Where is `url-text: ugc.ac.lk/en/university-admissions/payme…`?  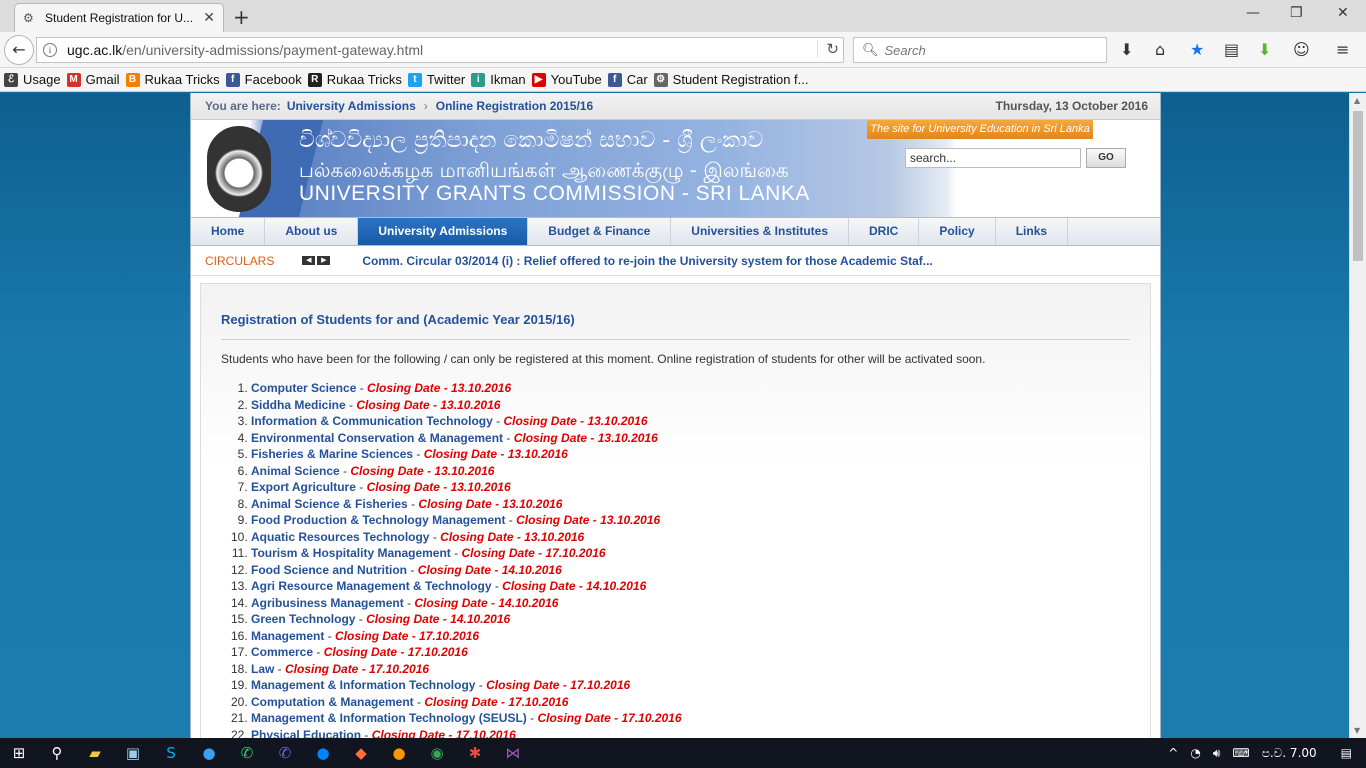 url-text: ugc.ac.lk/en/university-admissions/payme… is located at coordinates (245, 50).